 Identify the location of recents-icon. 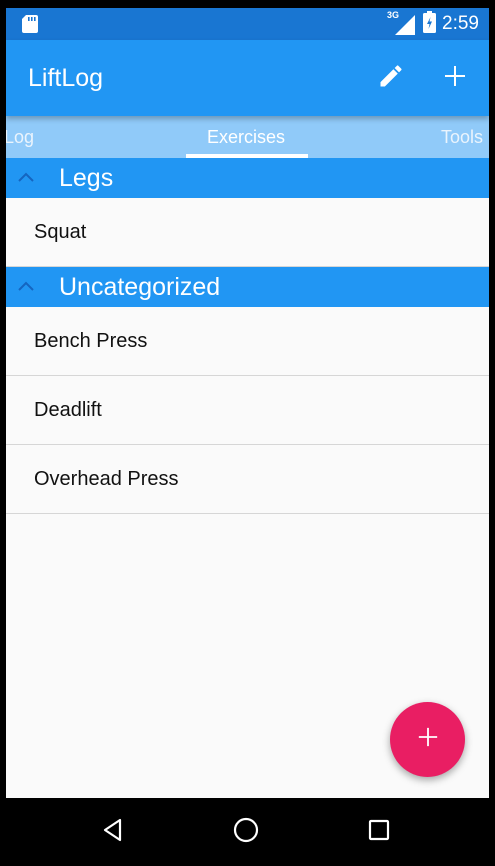
(379, 832).